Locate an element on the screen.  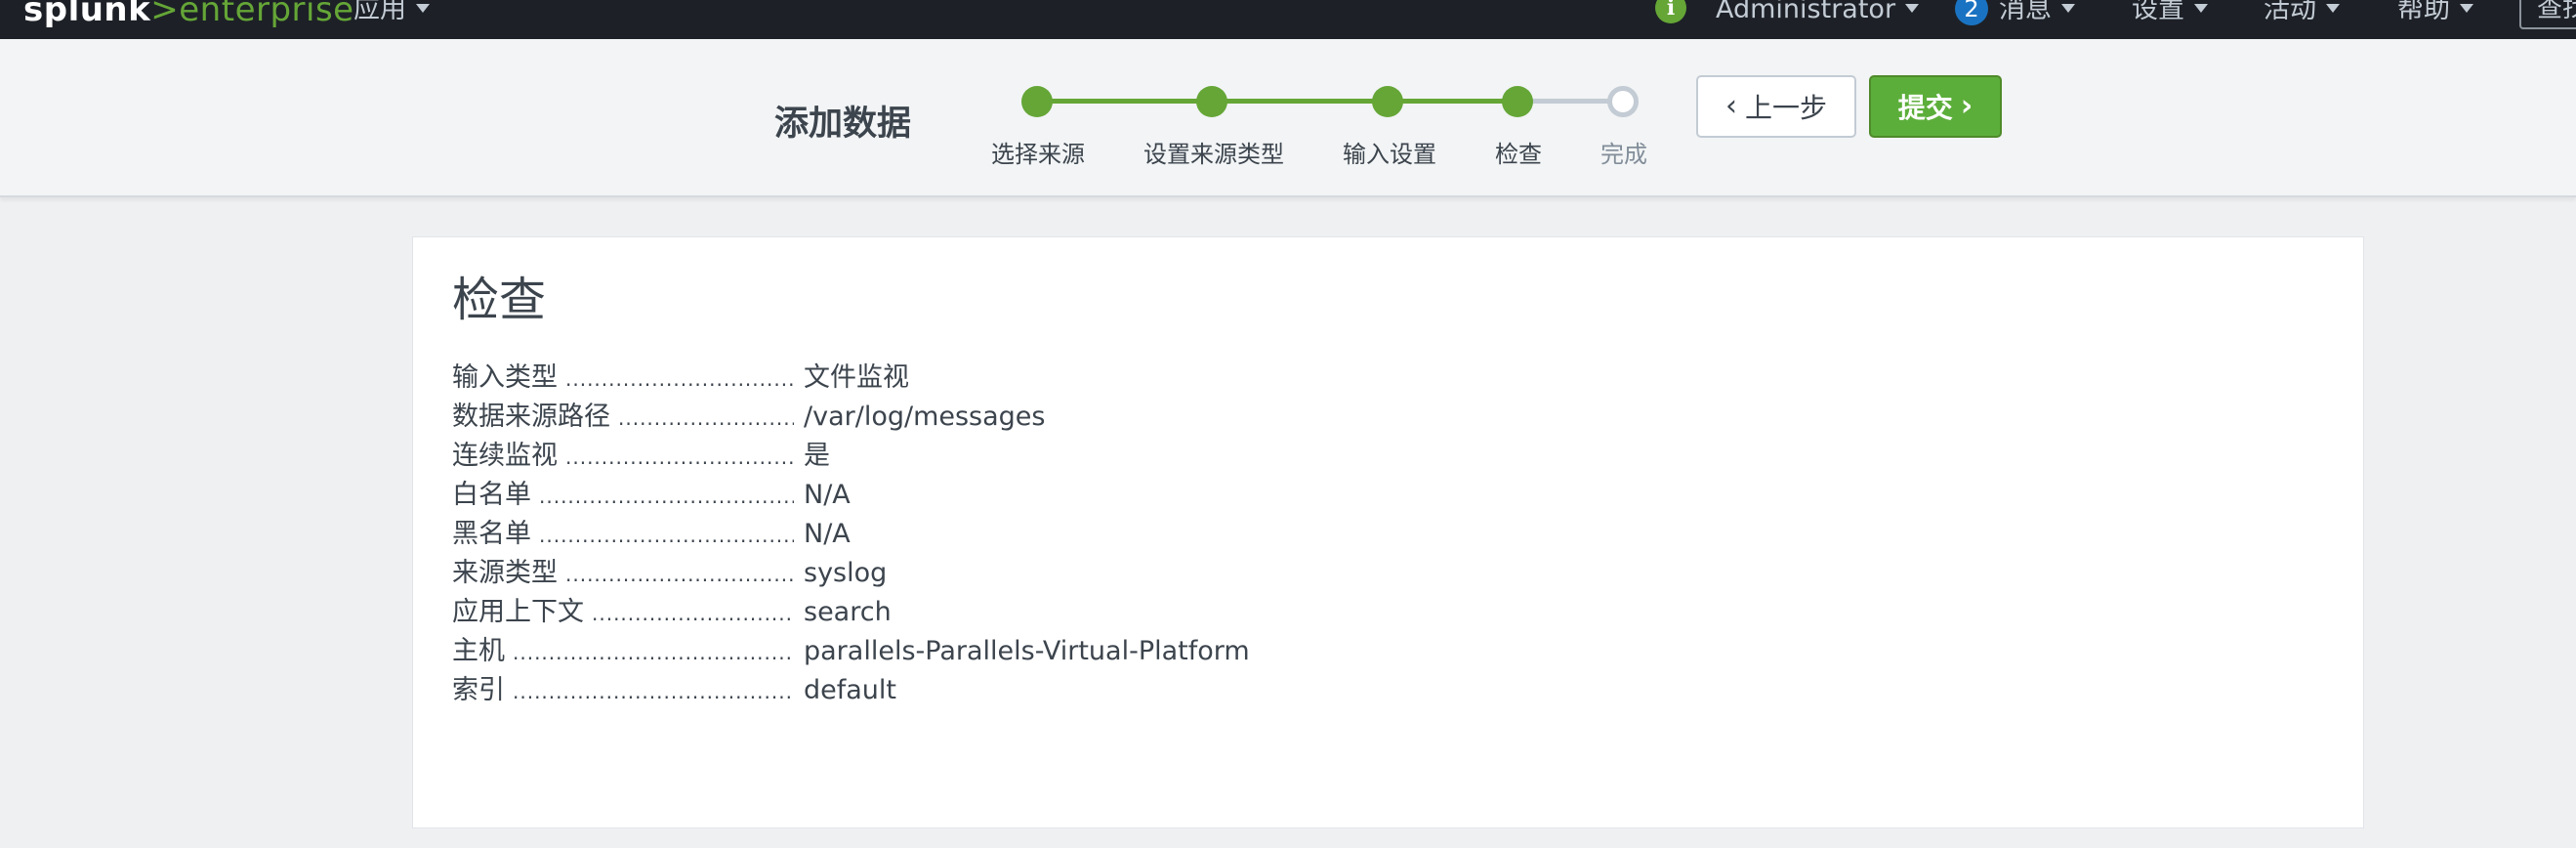
review-row-value: 是 is located at coordinates (817, 456).